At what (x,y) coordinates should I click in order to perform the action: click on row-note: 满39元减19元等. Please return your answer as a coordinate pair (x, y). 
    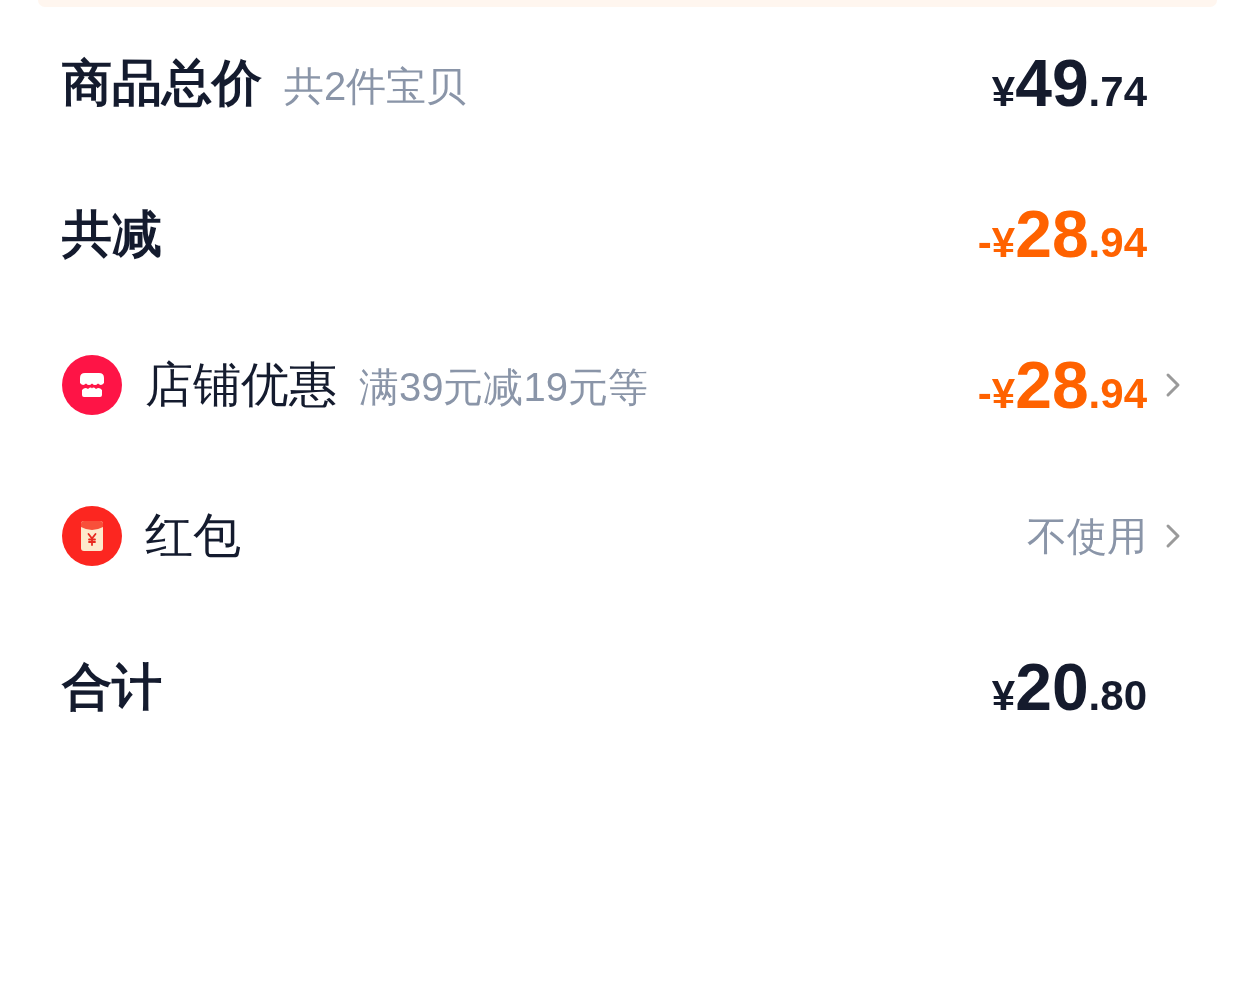
    Looking at the image, I should click on (503, 386).